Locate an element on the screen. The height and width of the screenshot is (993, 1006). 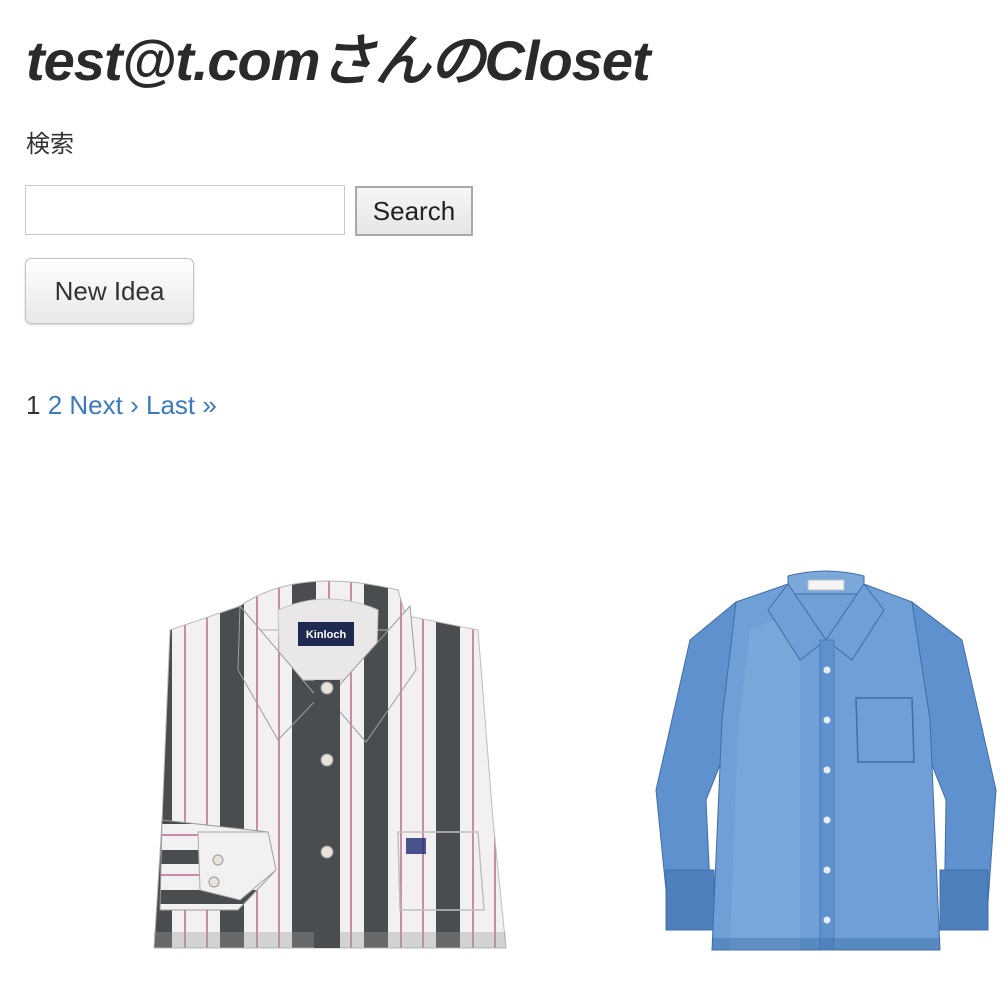
pagination-page-2-link: 2 is located at coordinates (55, 405).